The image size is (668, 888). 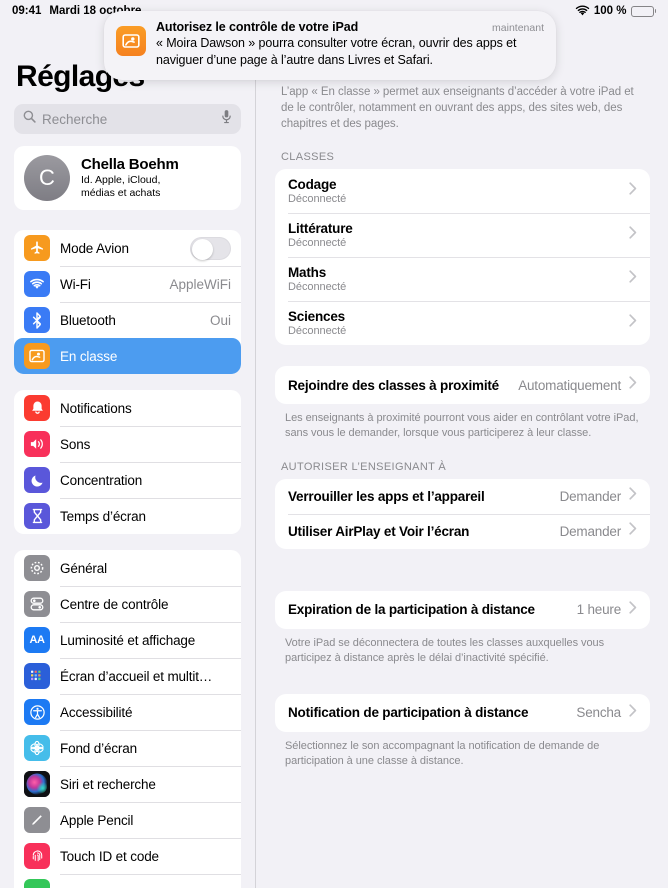 I want to click on class-row: Littérature Déconnecté, so click(x=462, y=235).